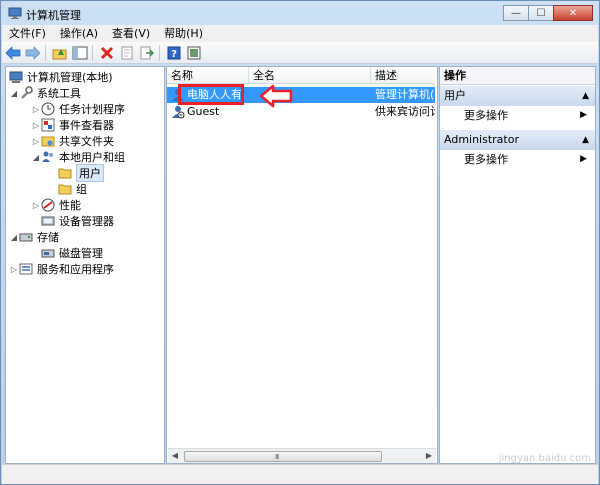  What do you see at coordinates (517, 96) in the screenshot?
I see `actions-section-users: 用户 ▲` at bounding box center [517, 96].